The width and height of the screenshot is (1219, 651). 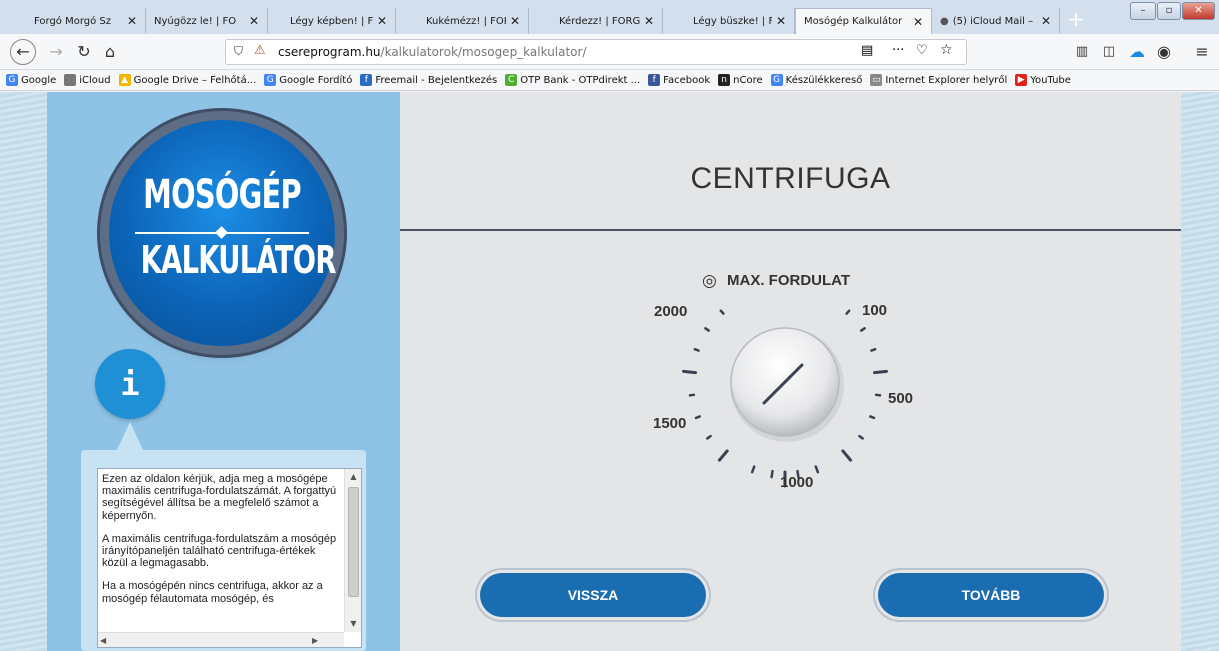 I want to click on reader-view-icon: ▤, so click(x=867, y=50).